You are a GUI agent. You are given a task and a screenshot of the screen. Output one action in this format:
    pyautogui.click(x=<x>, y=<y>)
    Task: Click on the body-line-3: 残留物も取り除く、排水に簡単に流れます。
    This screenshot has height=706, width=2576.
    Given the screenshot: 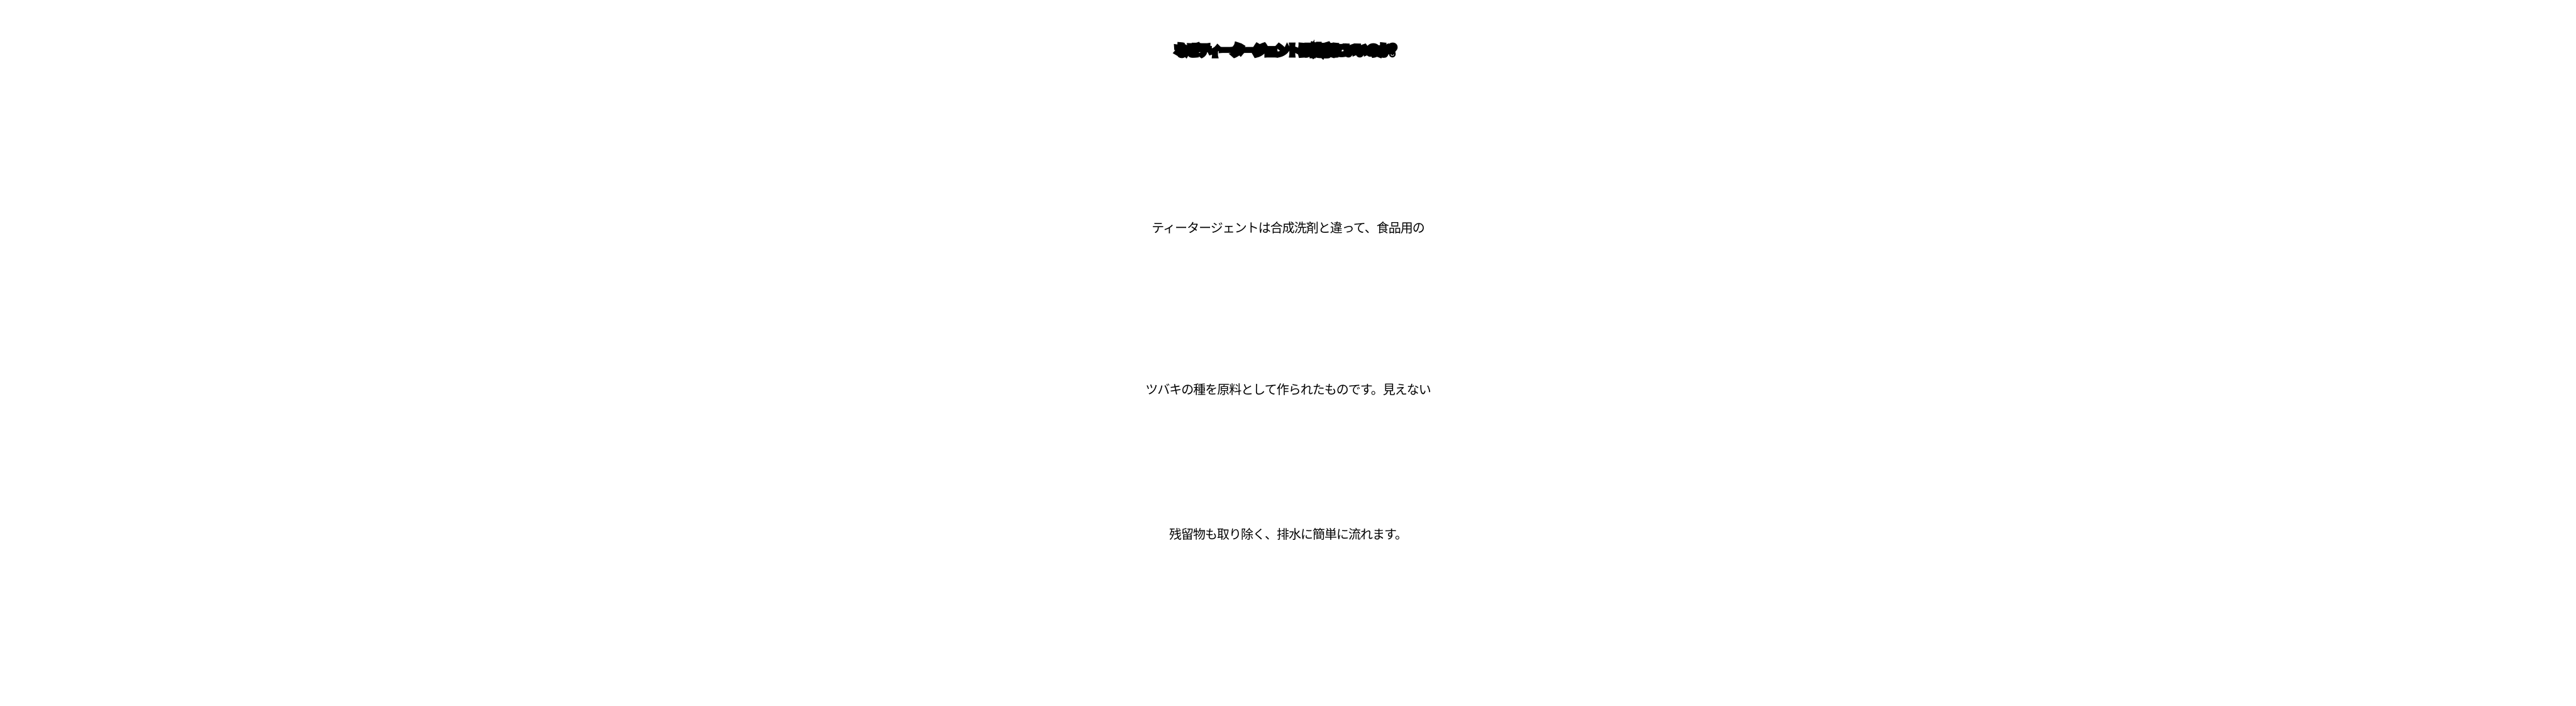 What is the action you would take?
    pyautogui.click(x=1288, y=534)
    